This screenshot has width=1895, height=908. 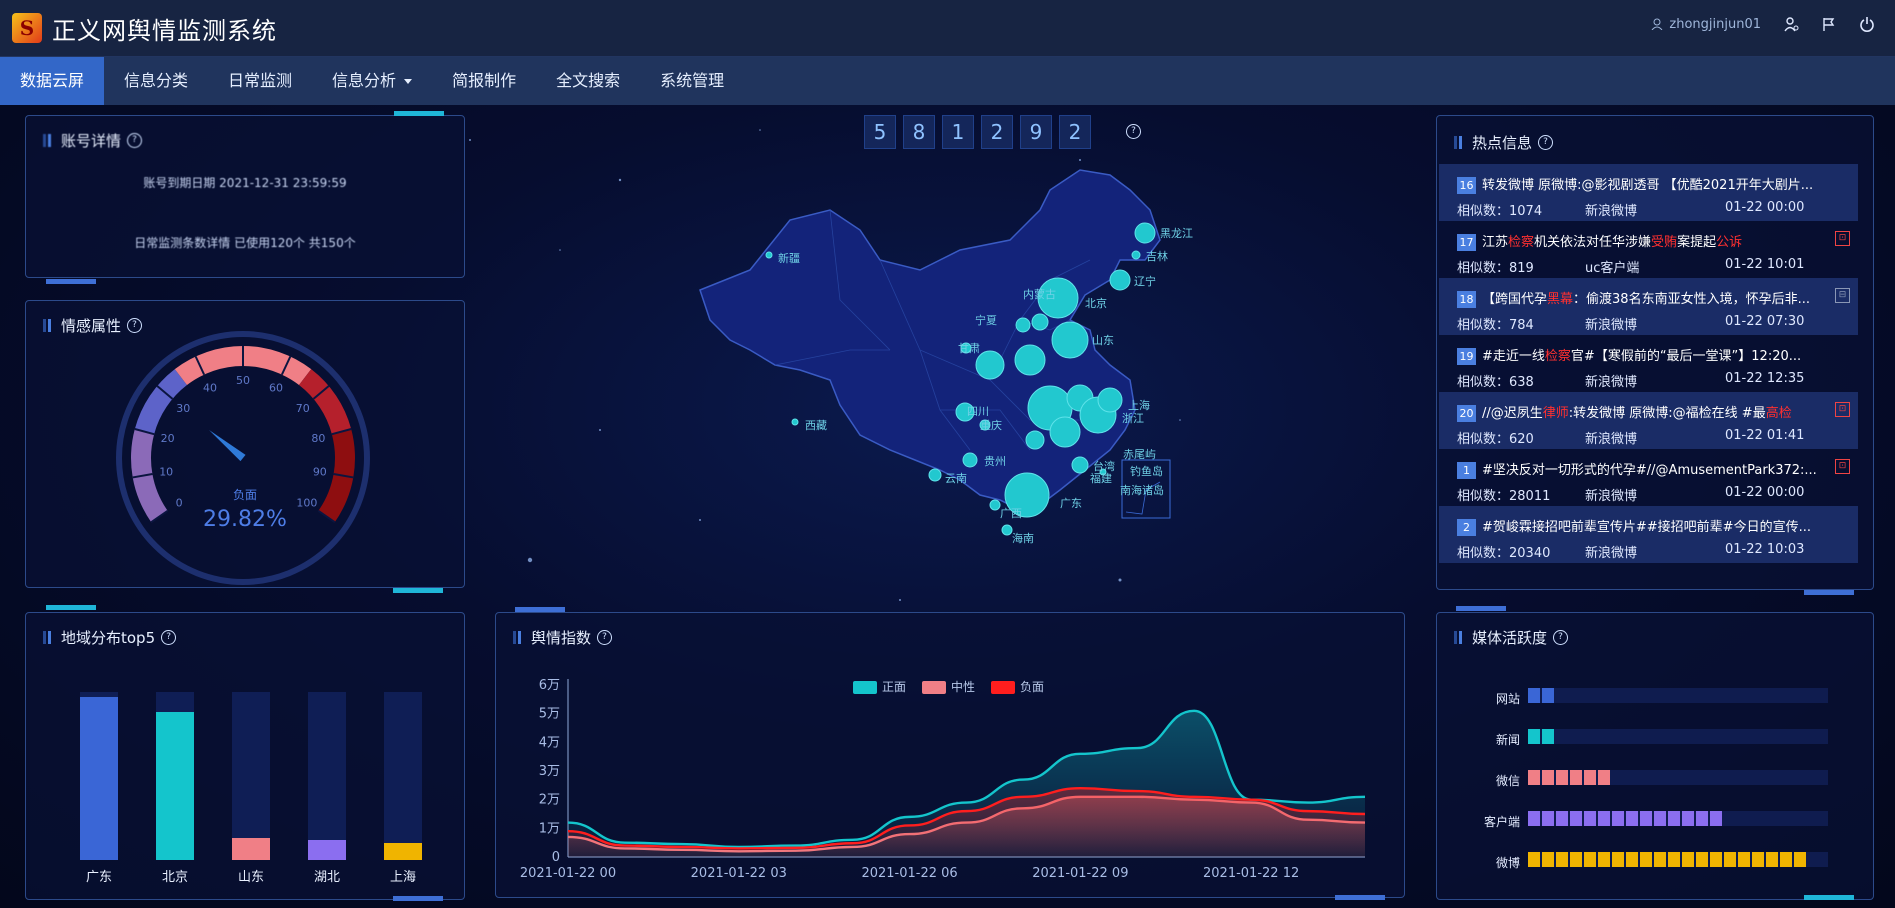 I want to click on nav-item-fulltext-search: 全文搜索, so click(x=588, y=81).